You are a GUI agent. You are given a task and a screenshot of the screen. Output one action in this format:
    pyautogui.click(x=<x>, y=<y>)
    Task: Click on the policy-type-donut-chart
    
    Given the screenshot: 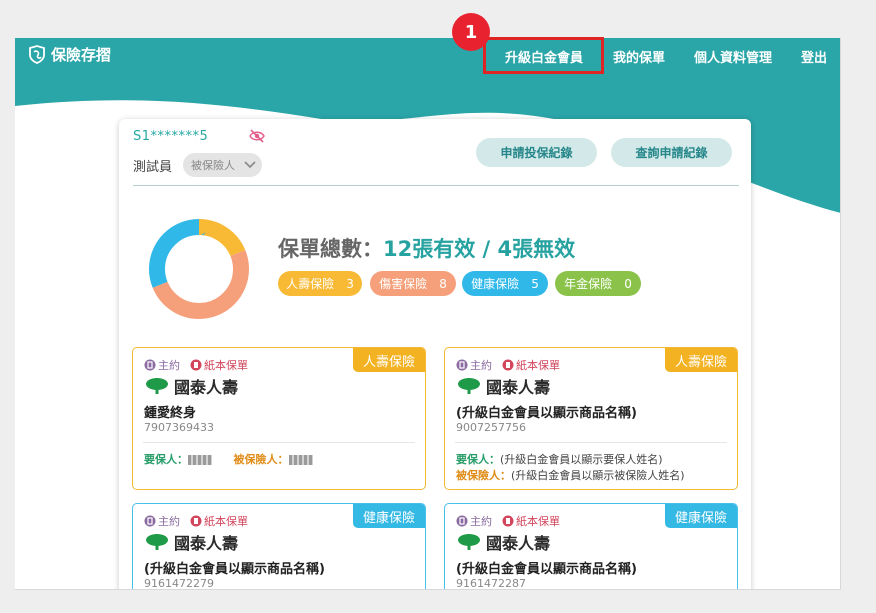 What is the action you would take?
    pyautogui.click(x=199, y=269)
    